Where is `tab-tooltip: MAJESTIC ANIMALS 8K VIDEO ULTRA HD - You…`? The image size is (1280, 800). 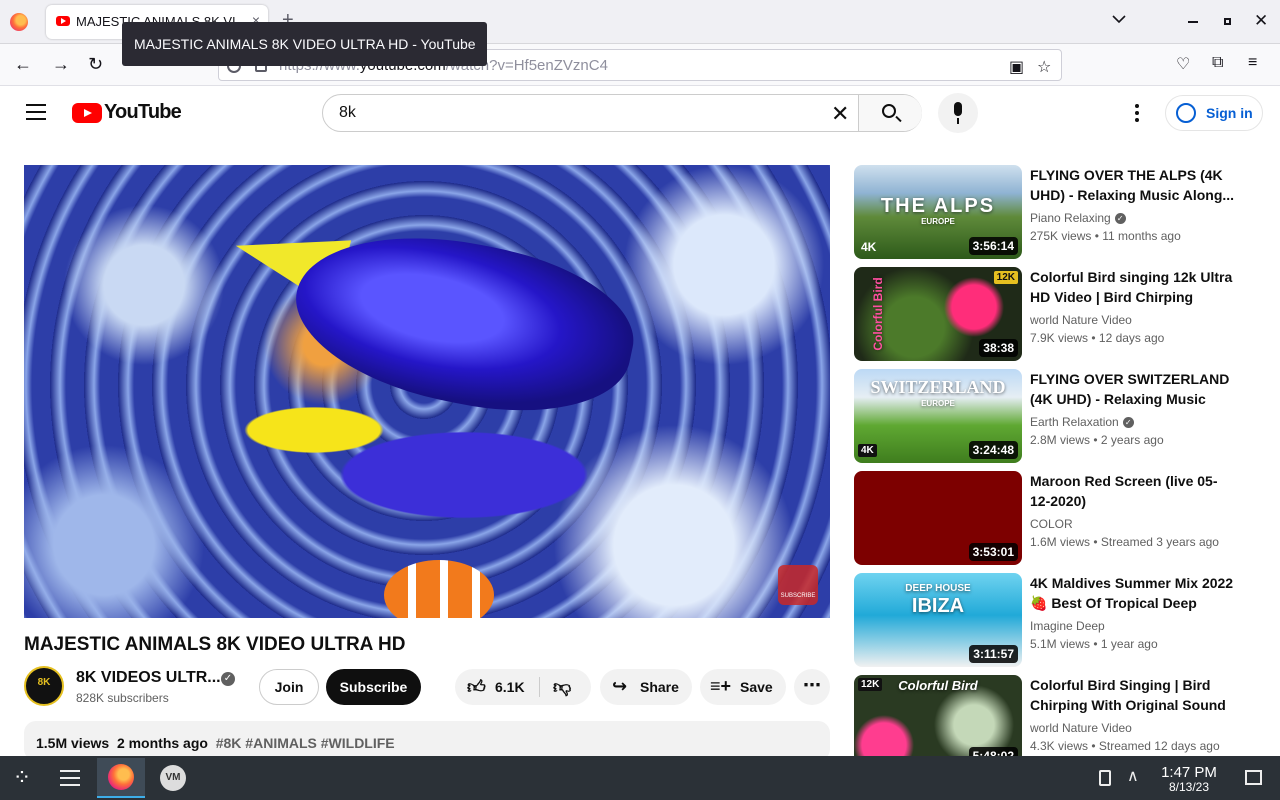
tab-tooltip: MAJESTIC ANIMALS 8K VIDEO ULTRA HD - You… is located at coordinates (304, 44).